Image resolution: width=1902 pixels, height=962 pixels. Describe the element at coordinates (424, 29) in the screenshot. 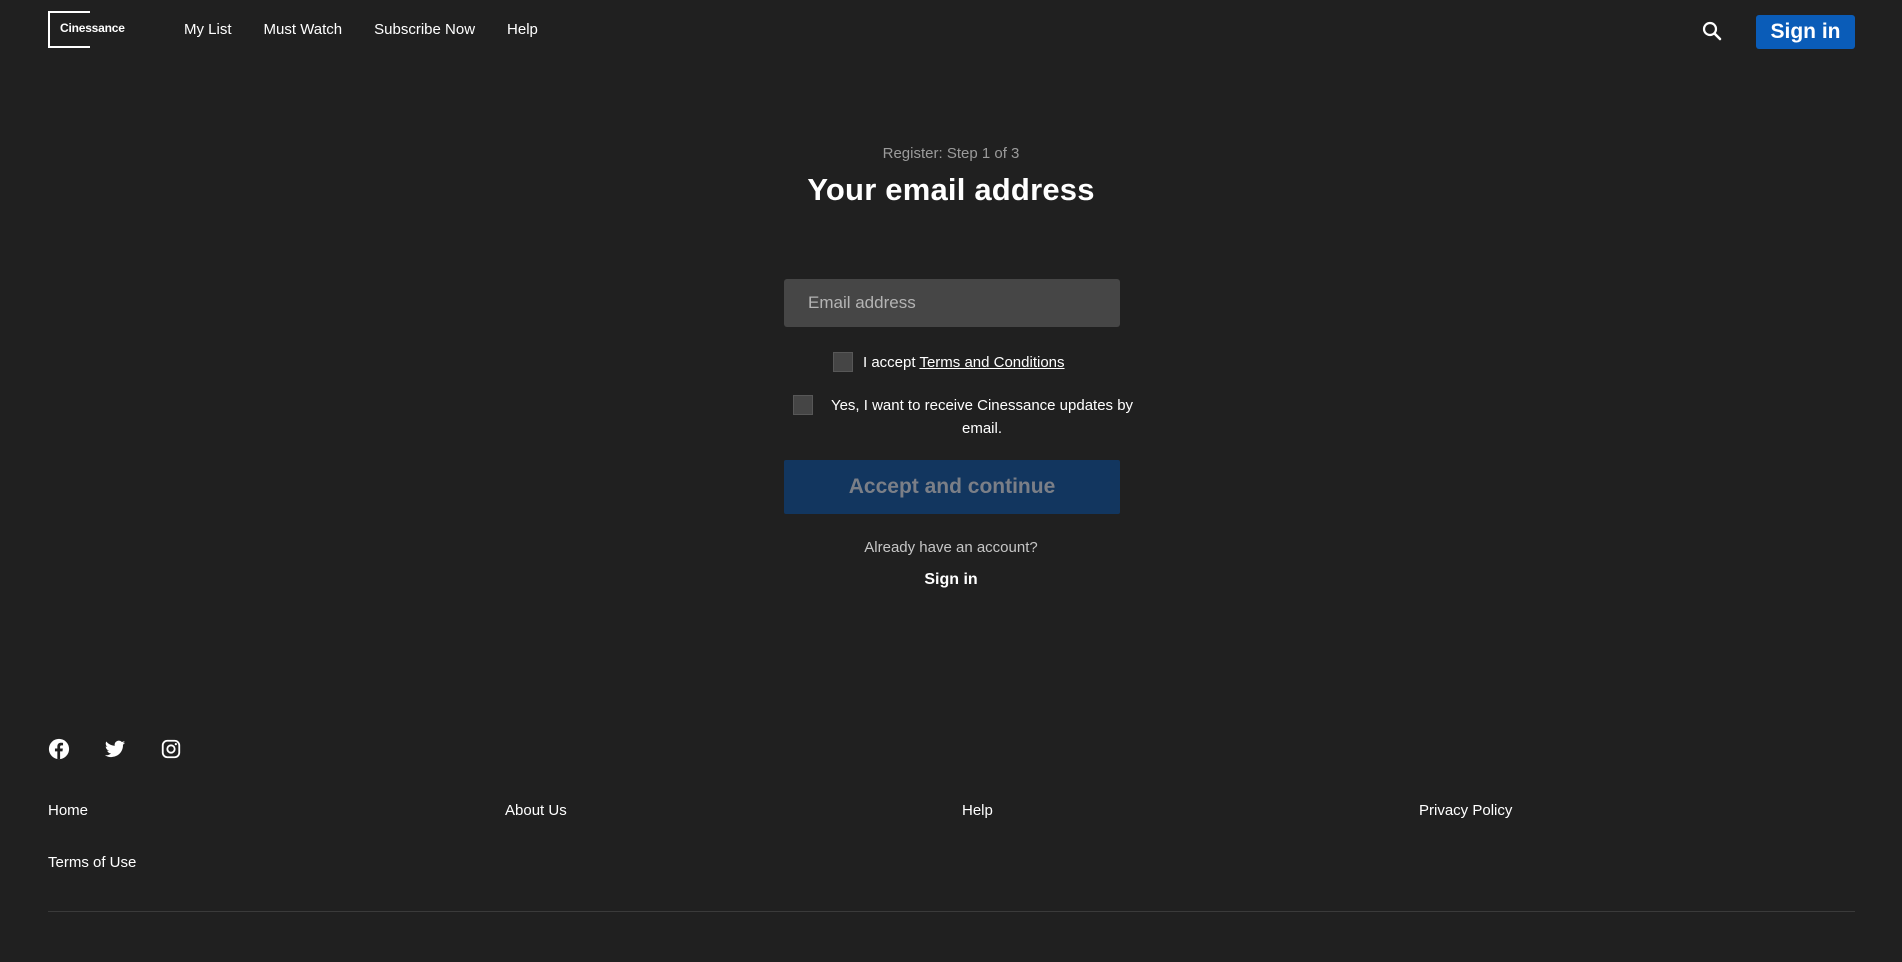

I see `nav-item-subscribe-now: Subscribe Now` at that location.